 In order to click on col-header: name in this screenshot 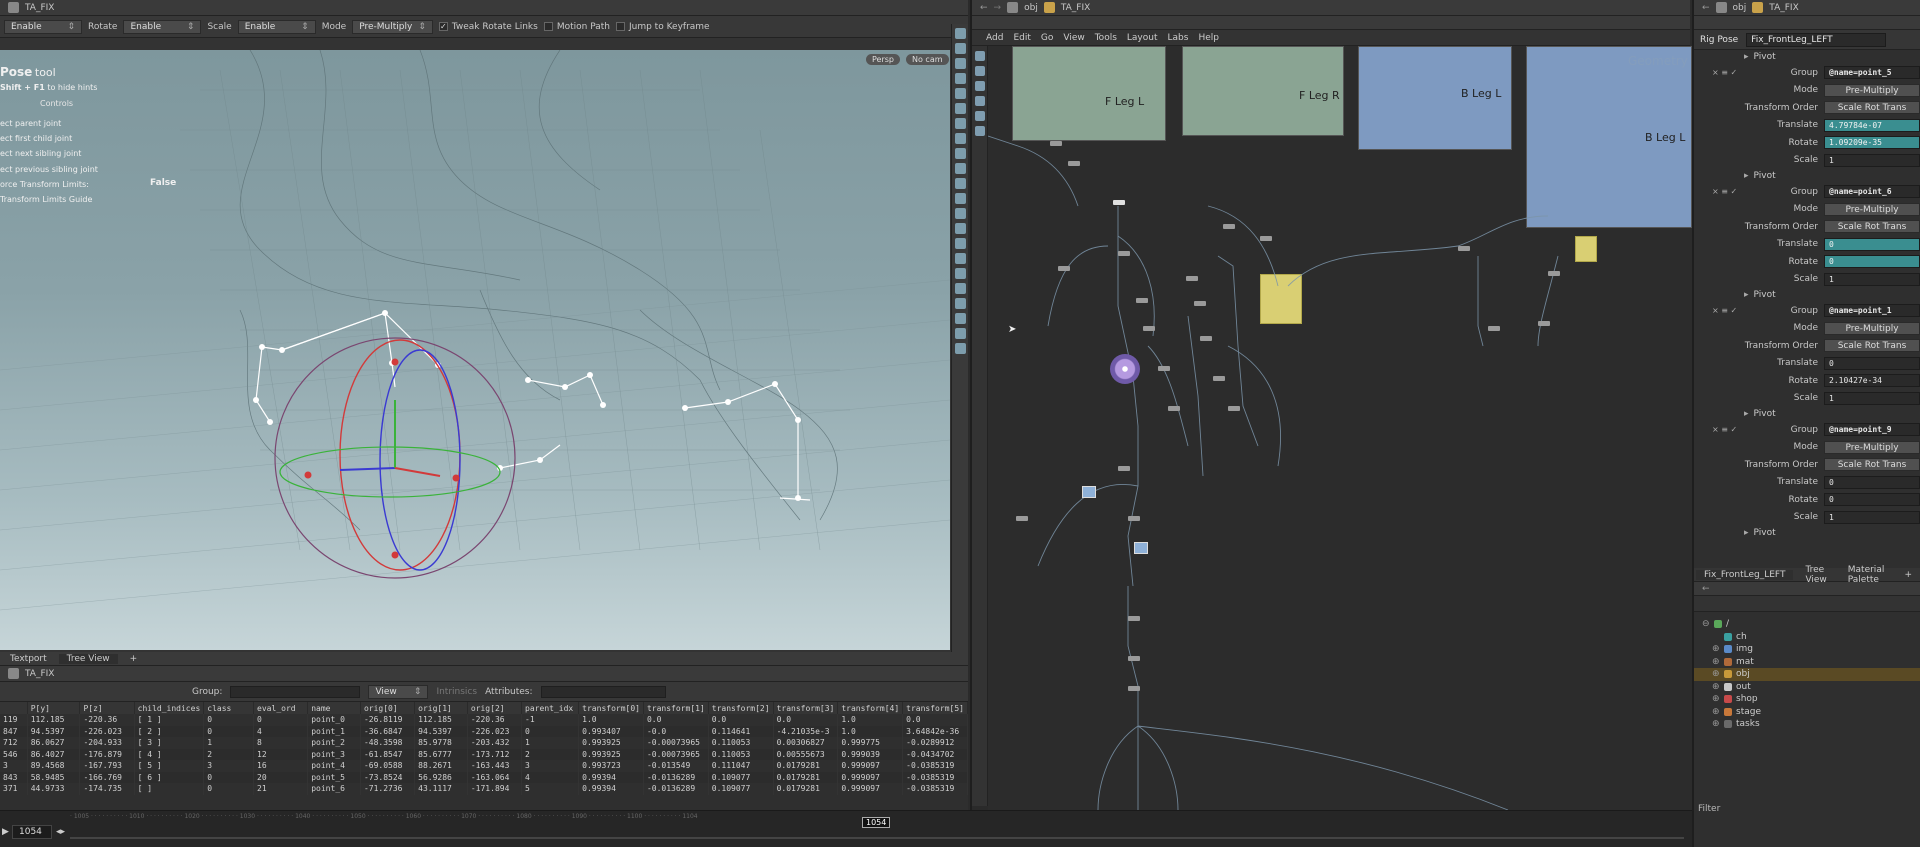, I will do `click(334, 708)`.